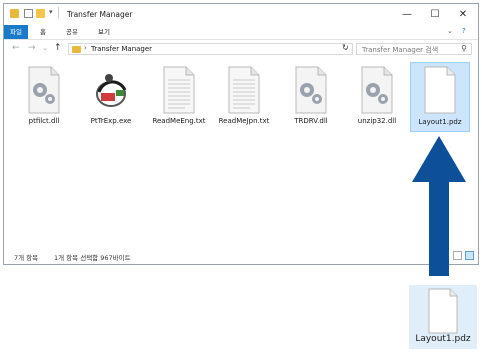 Image resolution: width=482 pixels, height=358 pixels. I want to click on list-item: ptfilct.dll, so click(44, 97).